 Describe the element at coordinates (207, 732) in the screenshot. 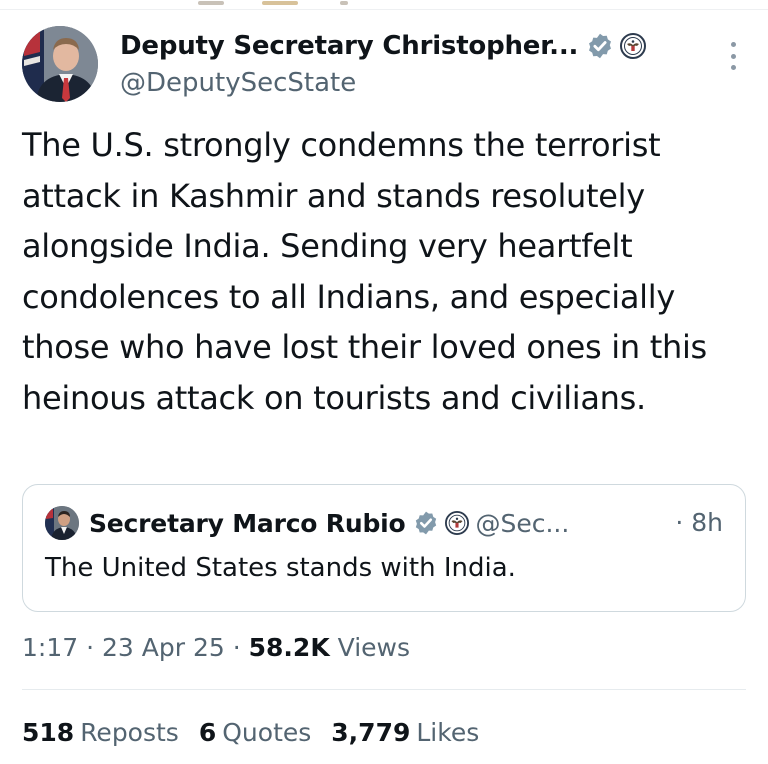

I see `quotes-count: 6` at that location.